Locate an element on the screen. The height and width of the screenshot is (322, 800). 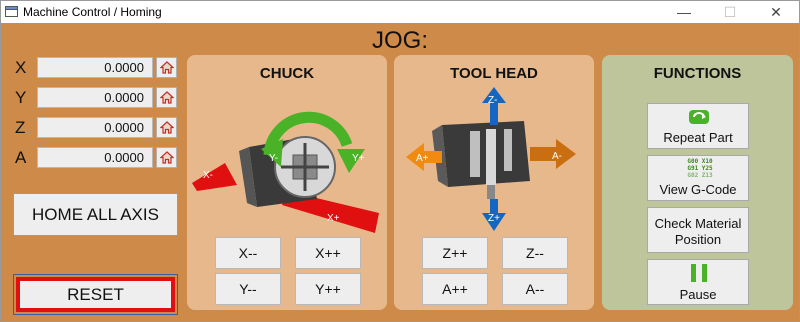
tool-z-minus-arrow-label: Z- is located at coordinates (492, 100).